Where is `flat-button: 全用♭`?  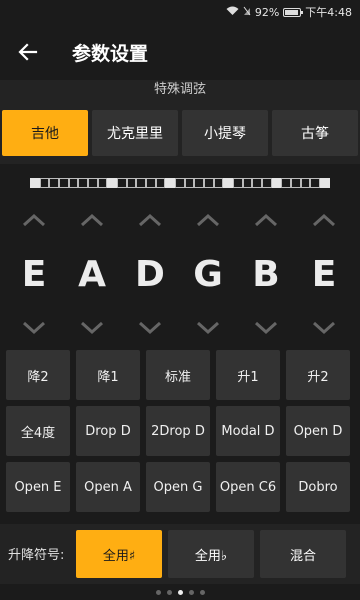
flat-button: 全用♭ is located at coordinates (211, 554).